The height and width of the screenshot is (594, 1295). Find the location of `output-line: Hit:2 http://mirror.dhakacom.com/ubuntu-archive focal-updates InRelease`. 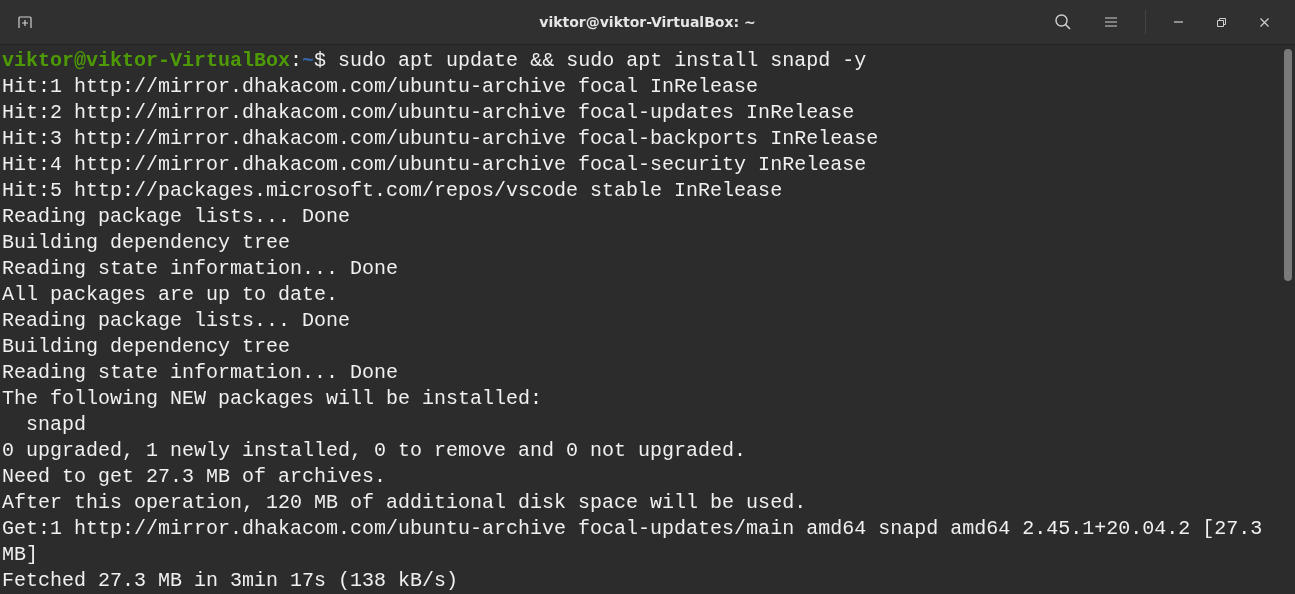

output-line: Hit:2 http://mirror.dhakacom.com/ubuntu-archive focal-updates InRelease is located at coordinates (428, 112).